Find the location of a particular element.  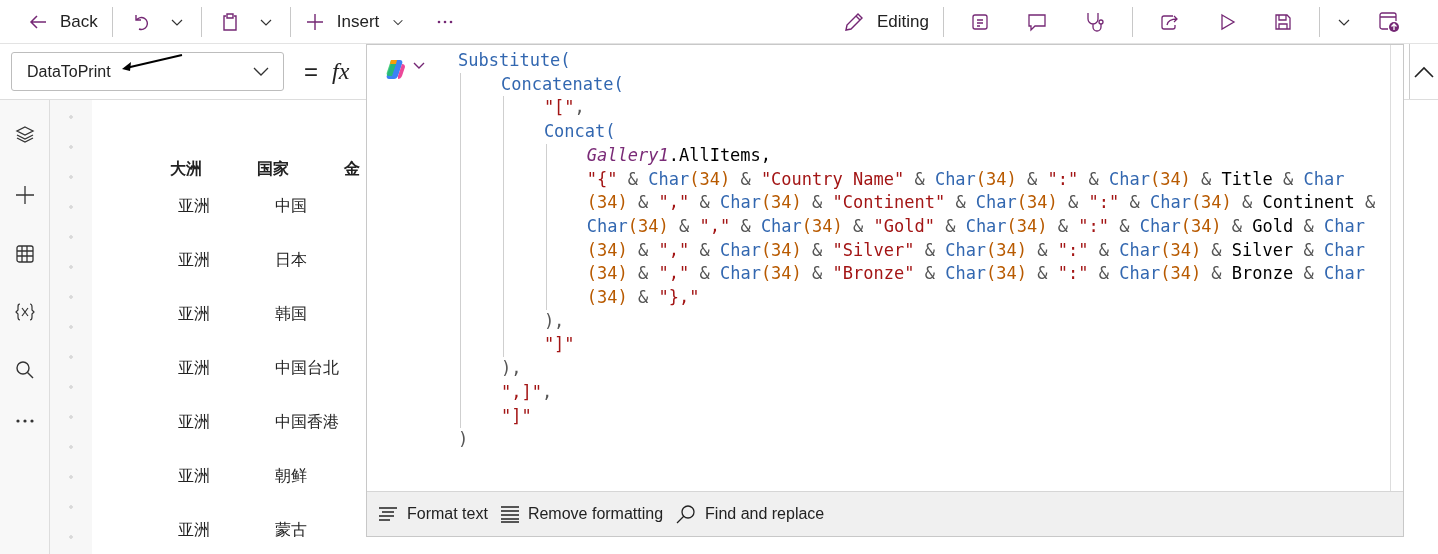

insert-button: Insert is located at coordinates (355, 21).